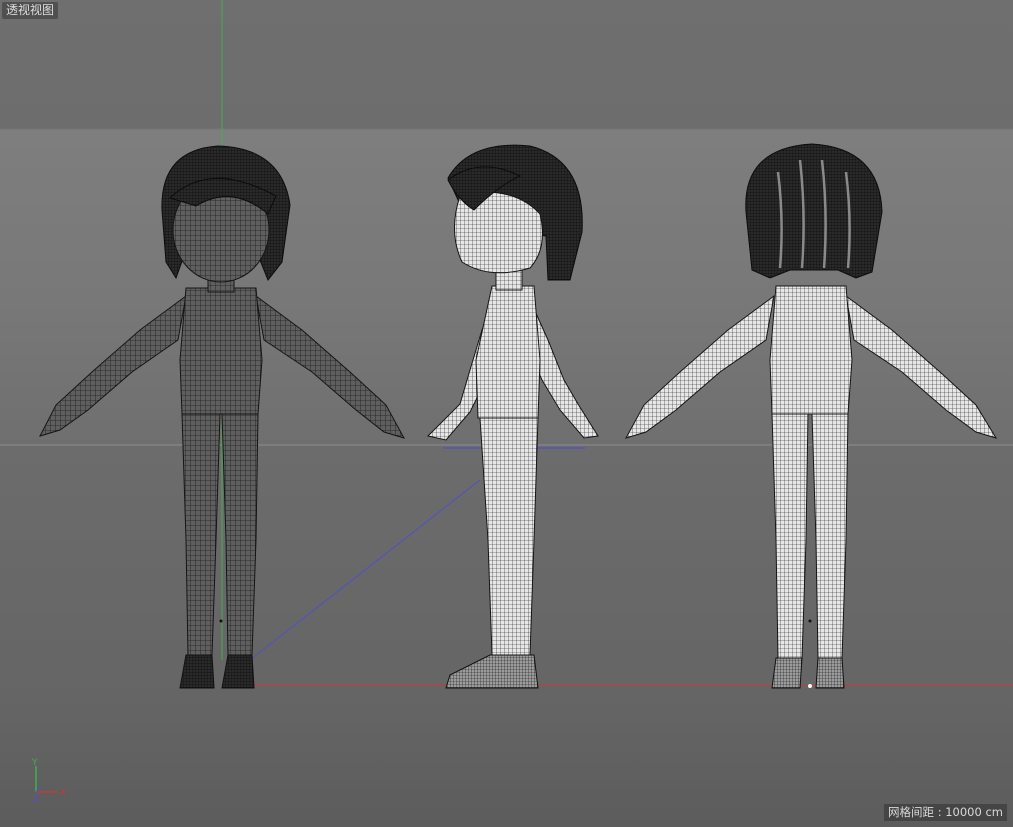 The width and height of the screenshot is (1013, 827). Describe the element at coordinates (34, 763) in the screenshot. I see `gizmo-y-label: Y` at that location.